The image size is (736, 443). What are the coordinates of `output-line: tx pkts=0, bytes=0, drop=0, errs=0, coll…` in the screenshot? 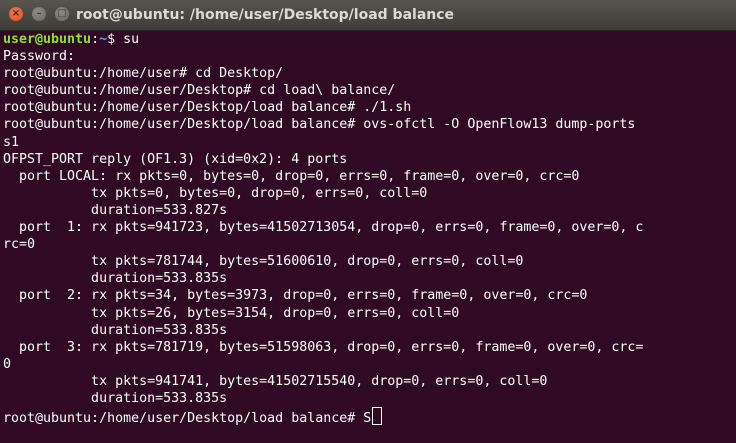 It's located at (215, 193).